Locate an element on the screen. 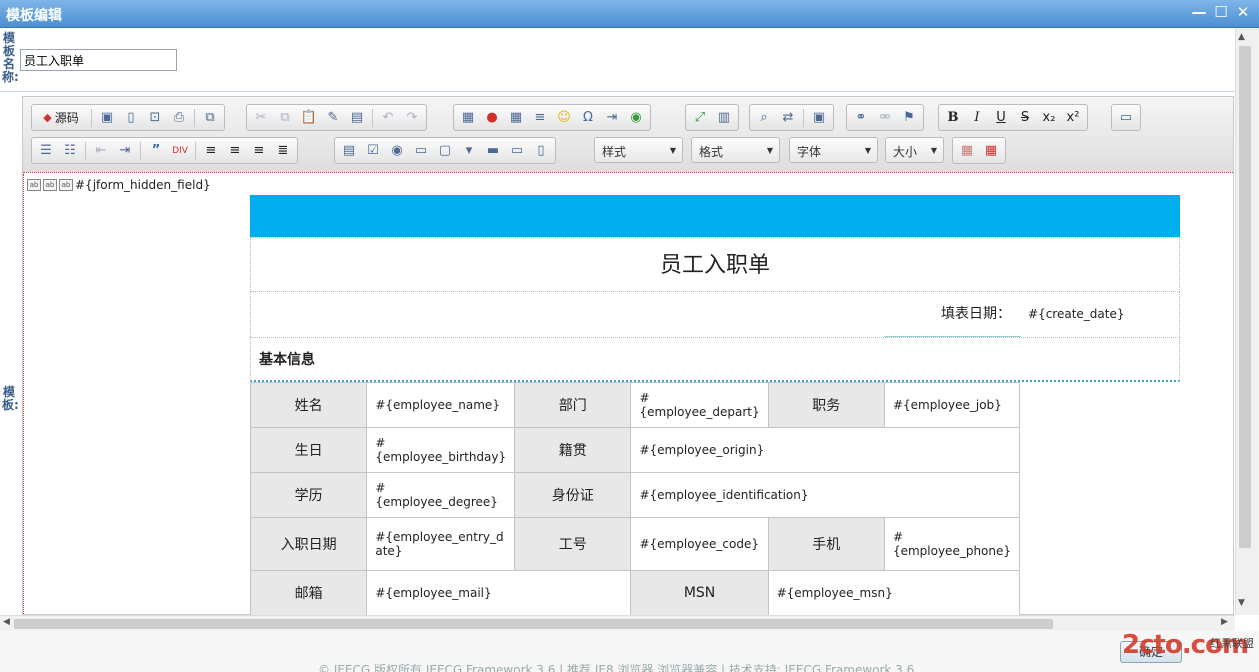 This screenshot has height=672, width=1259. numbered-list-icon: ☰ is located at coordinates (46, 151).